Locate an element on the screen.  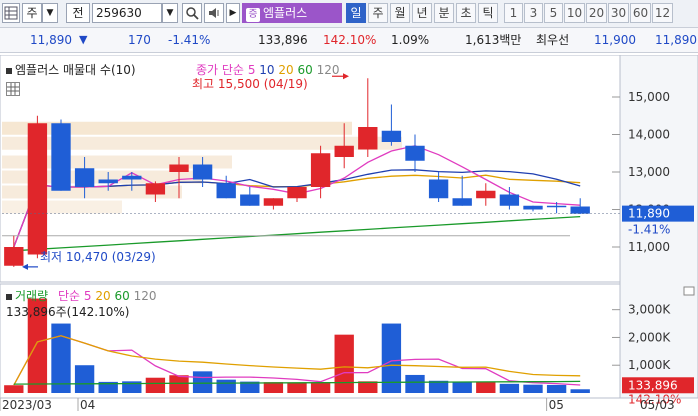
interval-button-30: 30 is located at coordinates (618, 13).